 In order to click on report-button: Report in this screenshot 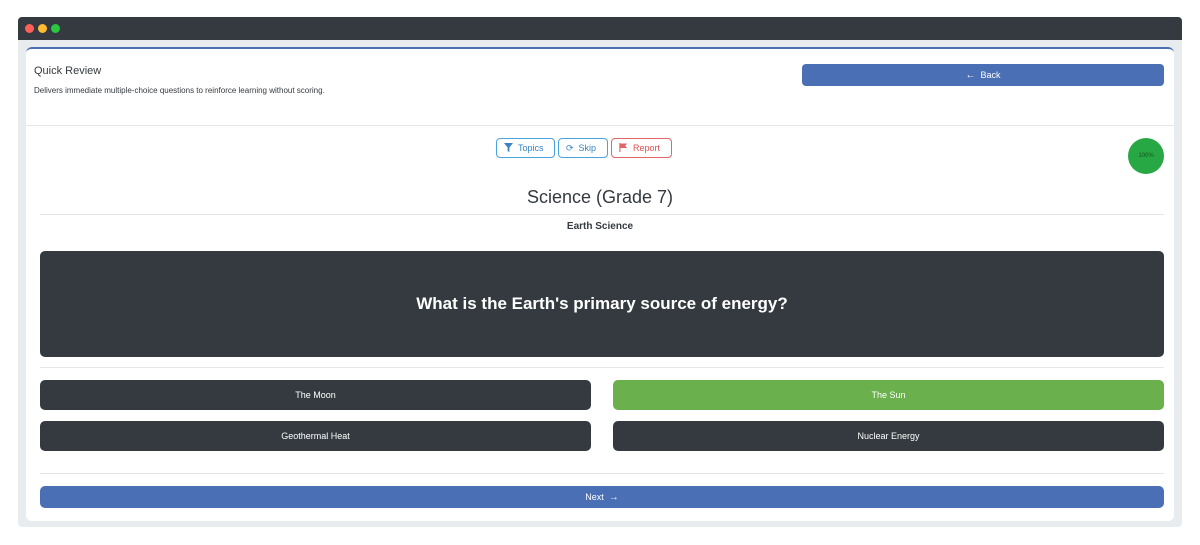, I will do `click(641, 148)`.